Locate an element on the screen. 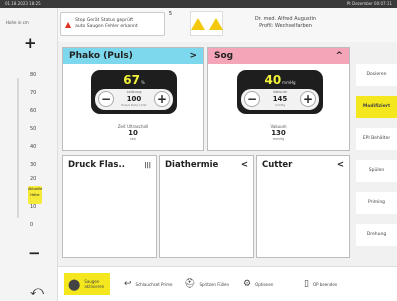 This screenshot has height=301, width=397. menu-item-epi: EPI Behälter is located at coordinates (376, 139).